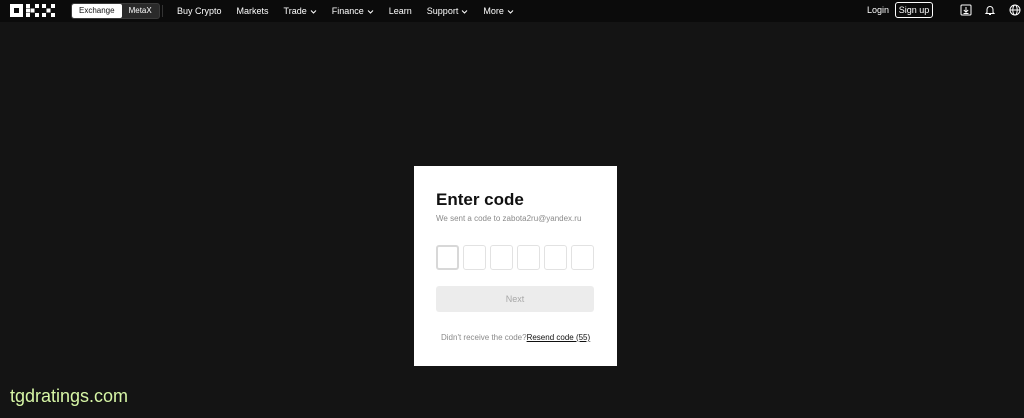 The width and height of the screenshot is (1024, 418). Describe the element at coordinates (493, 11) in the screenshot. I see `nav-item-label: More` at that location.